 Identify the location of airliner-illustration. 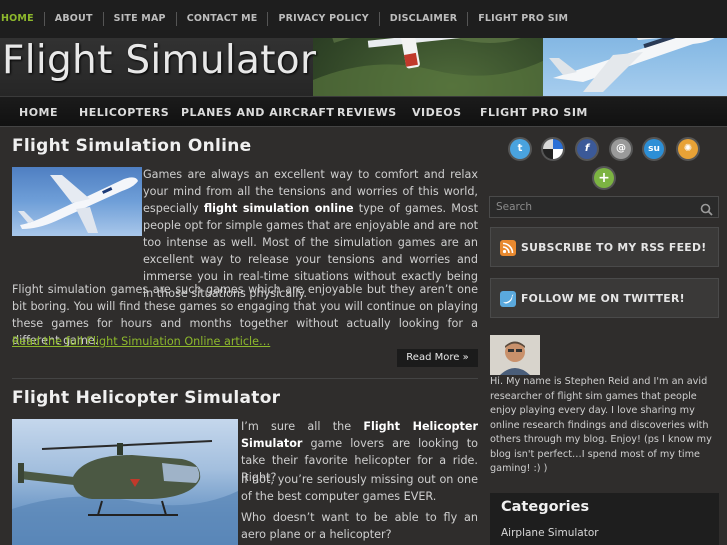
(78, 204).